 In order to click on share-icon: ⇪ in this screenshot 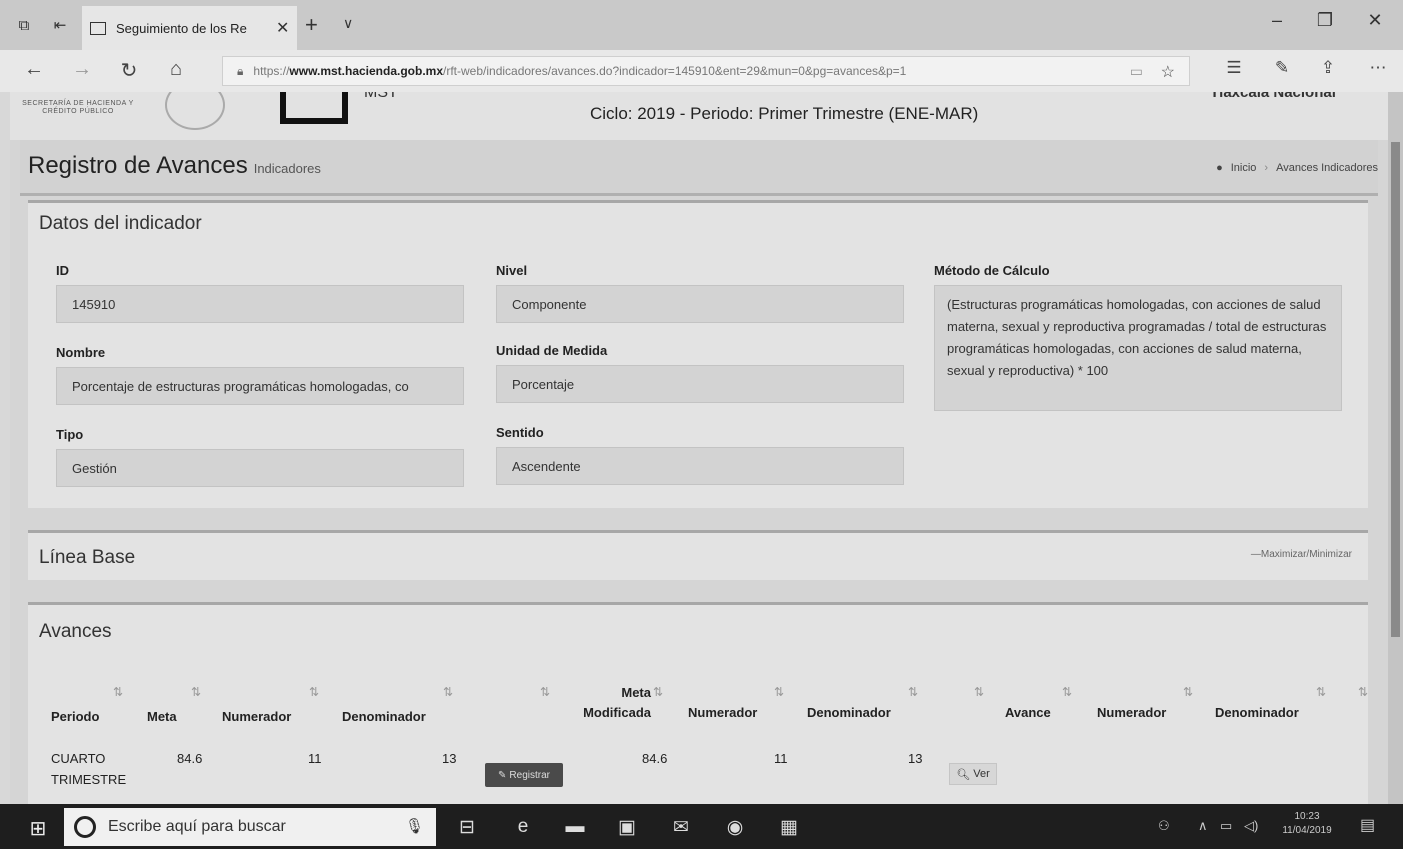, I will do `click(1328, 68)`.